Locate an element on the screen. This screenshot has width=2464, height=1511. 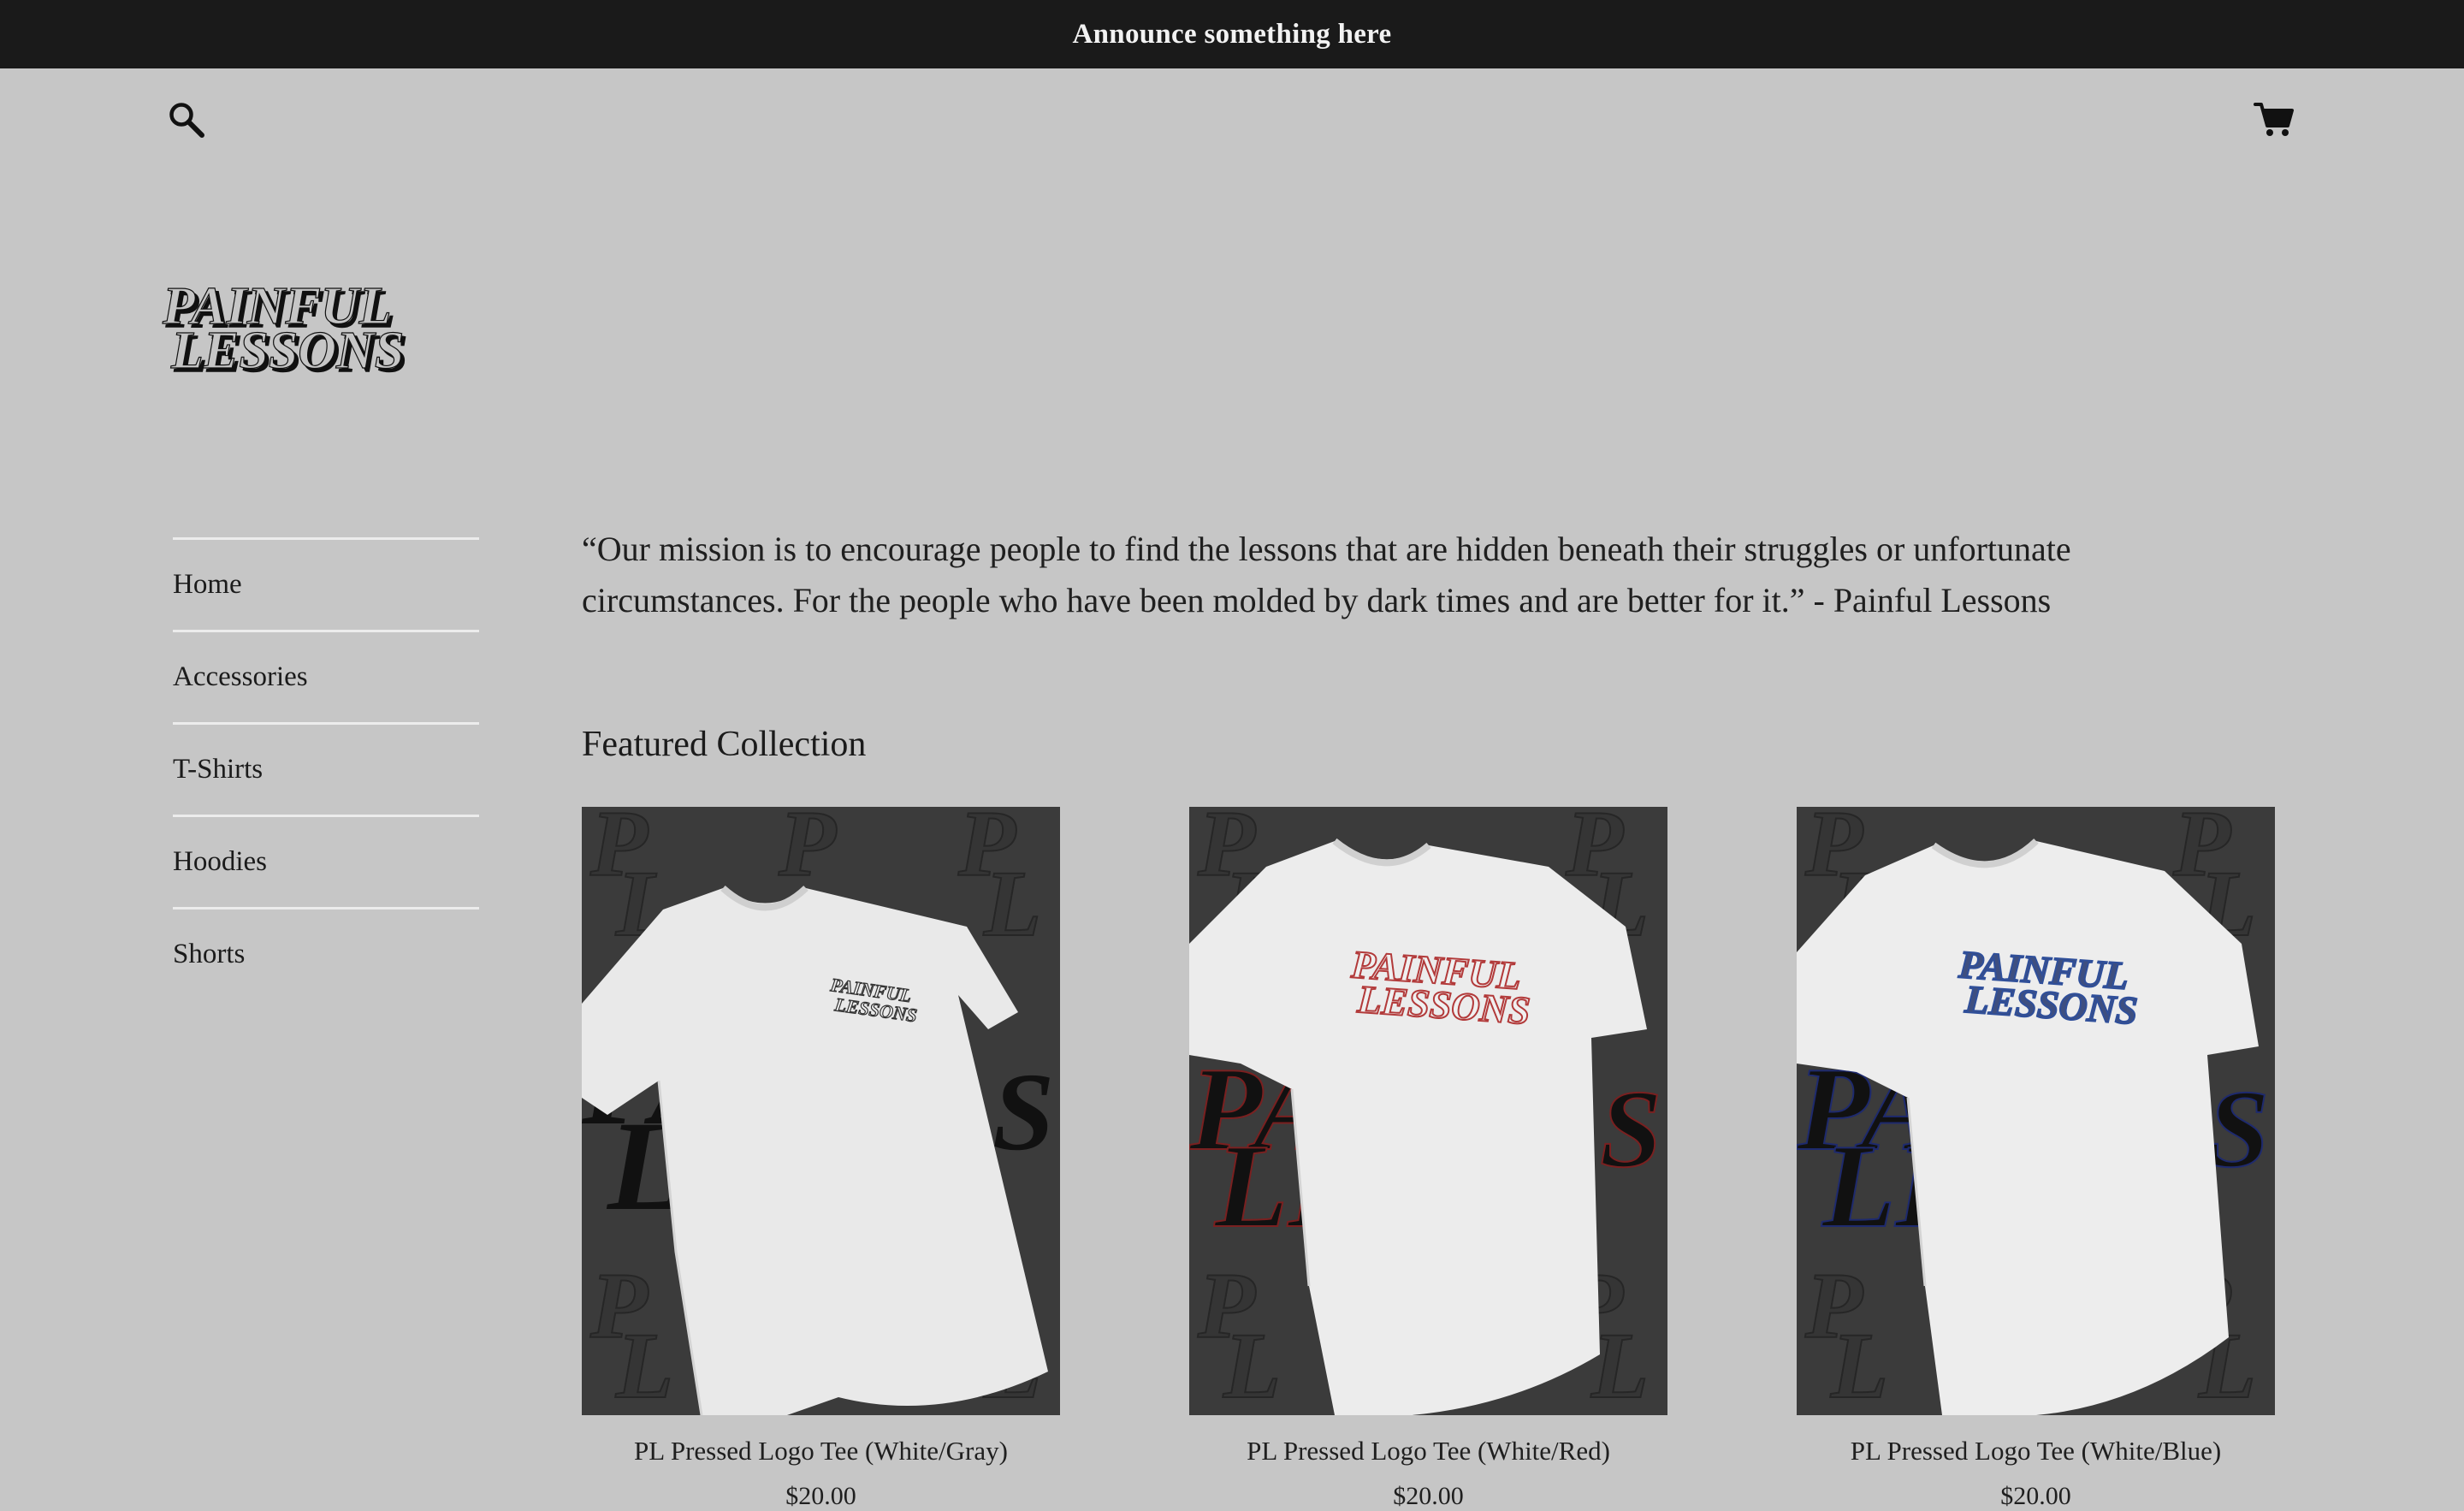
nav-item-label: Accessories is located at coordinates (240, 676).